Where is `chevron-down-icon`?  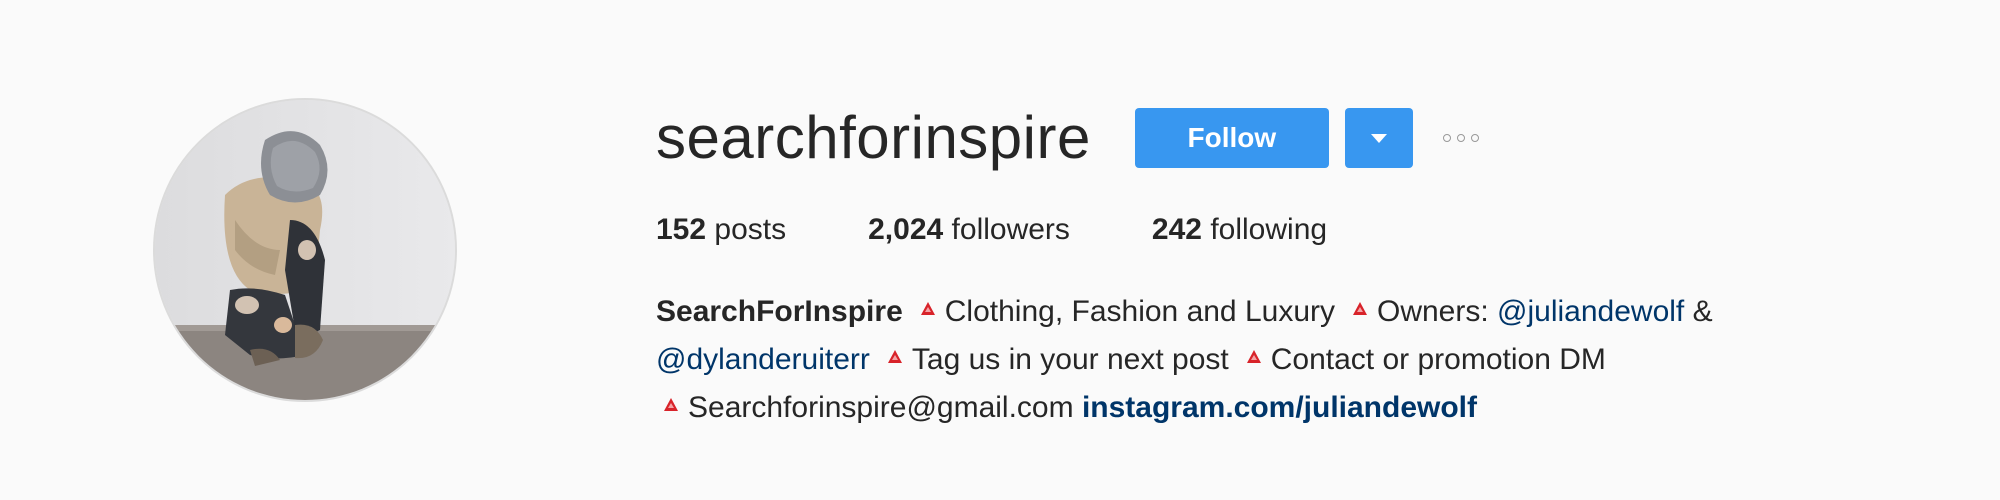 chevron-down-icon is located at coordinates (1378, 138).